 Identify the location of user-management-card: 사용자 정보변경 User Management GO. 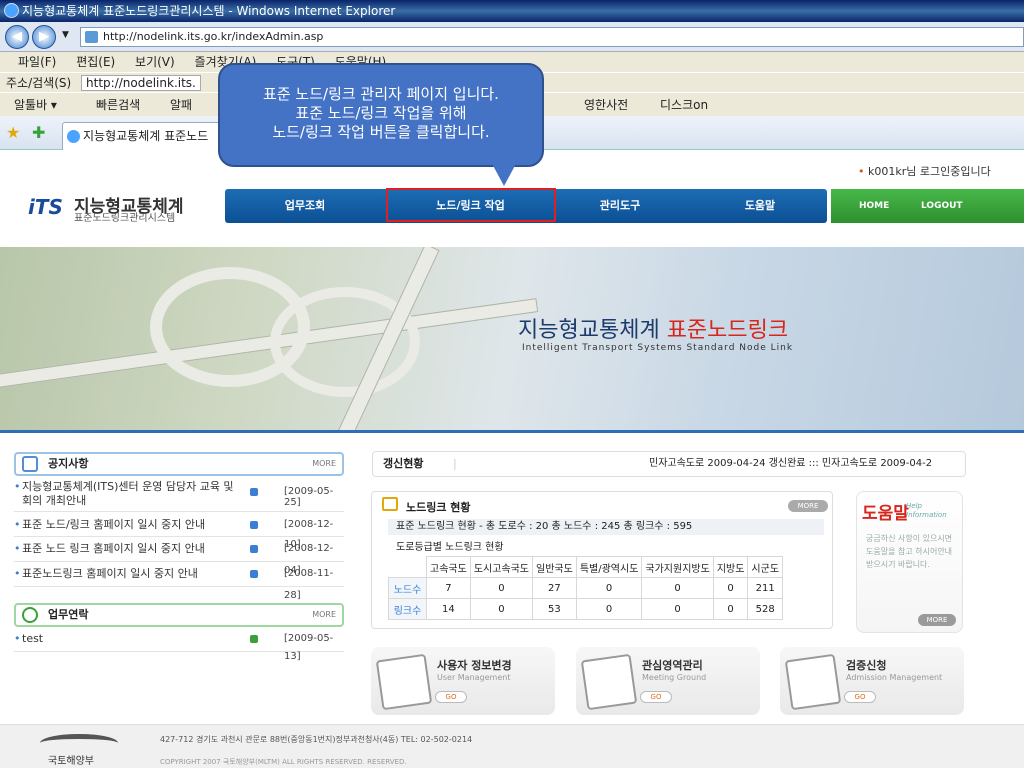
(463, 681).